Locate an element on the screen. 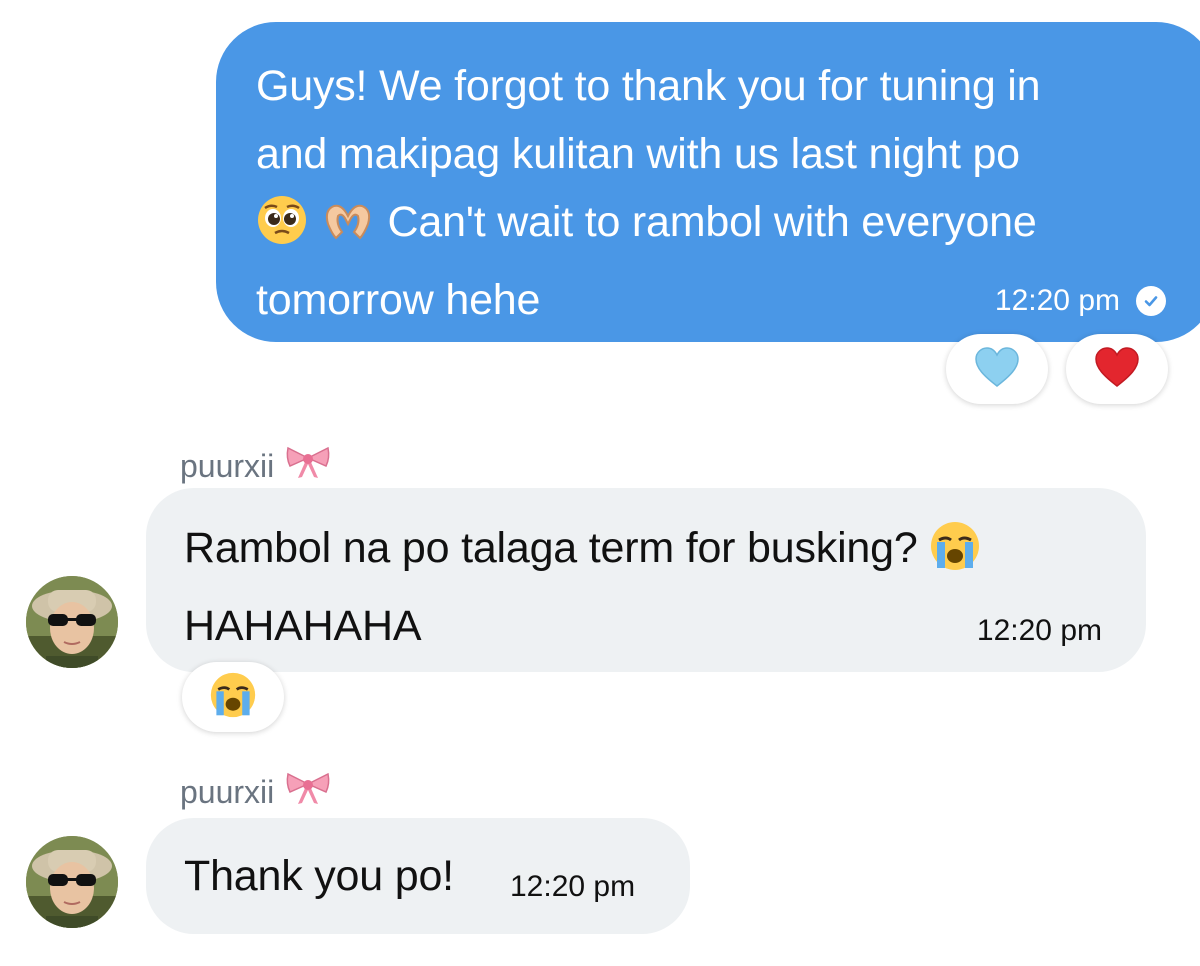 The image size is (1200, 966). incoming-message-text: Thank you po! is located at coordinates (319, 876).